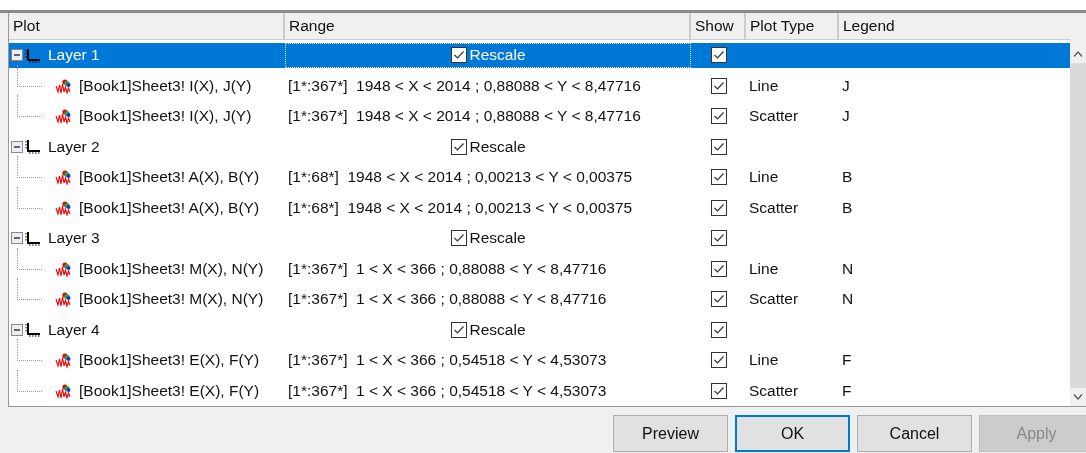 Image resolution: width=1086 pixels, height=453 pixels. What do you see at coordinates (792, 26) in the screenshot?
I see `column-header: Plot Type` at bounding box center [792, 26].